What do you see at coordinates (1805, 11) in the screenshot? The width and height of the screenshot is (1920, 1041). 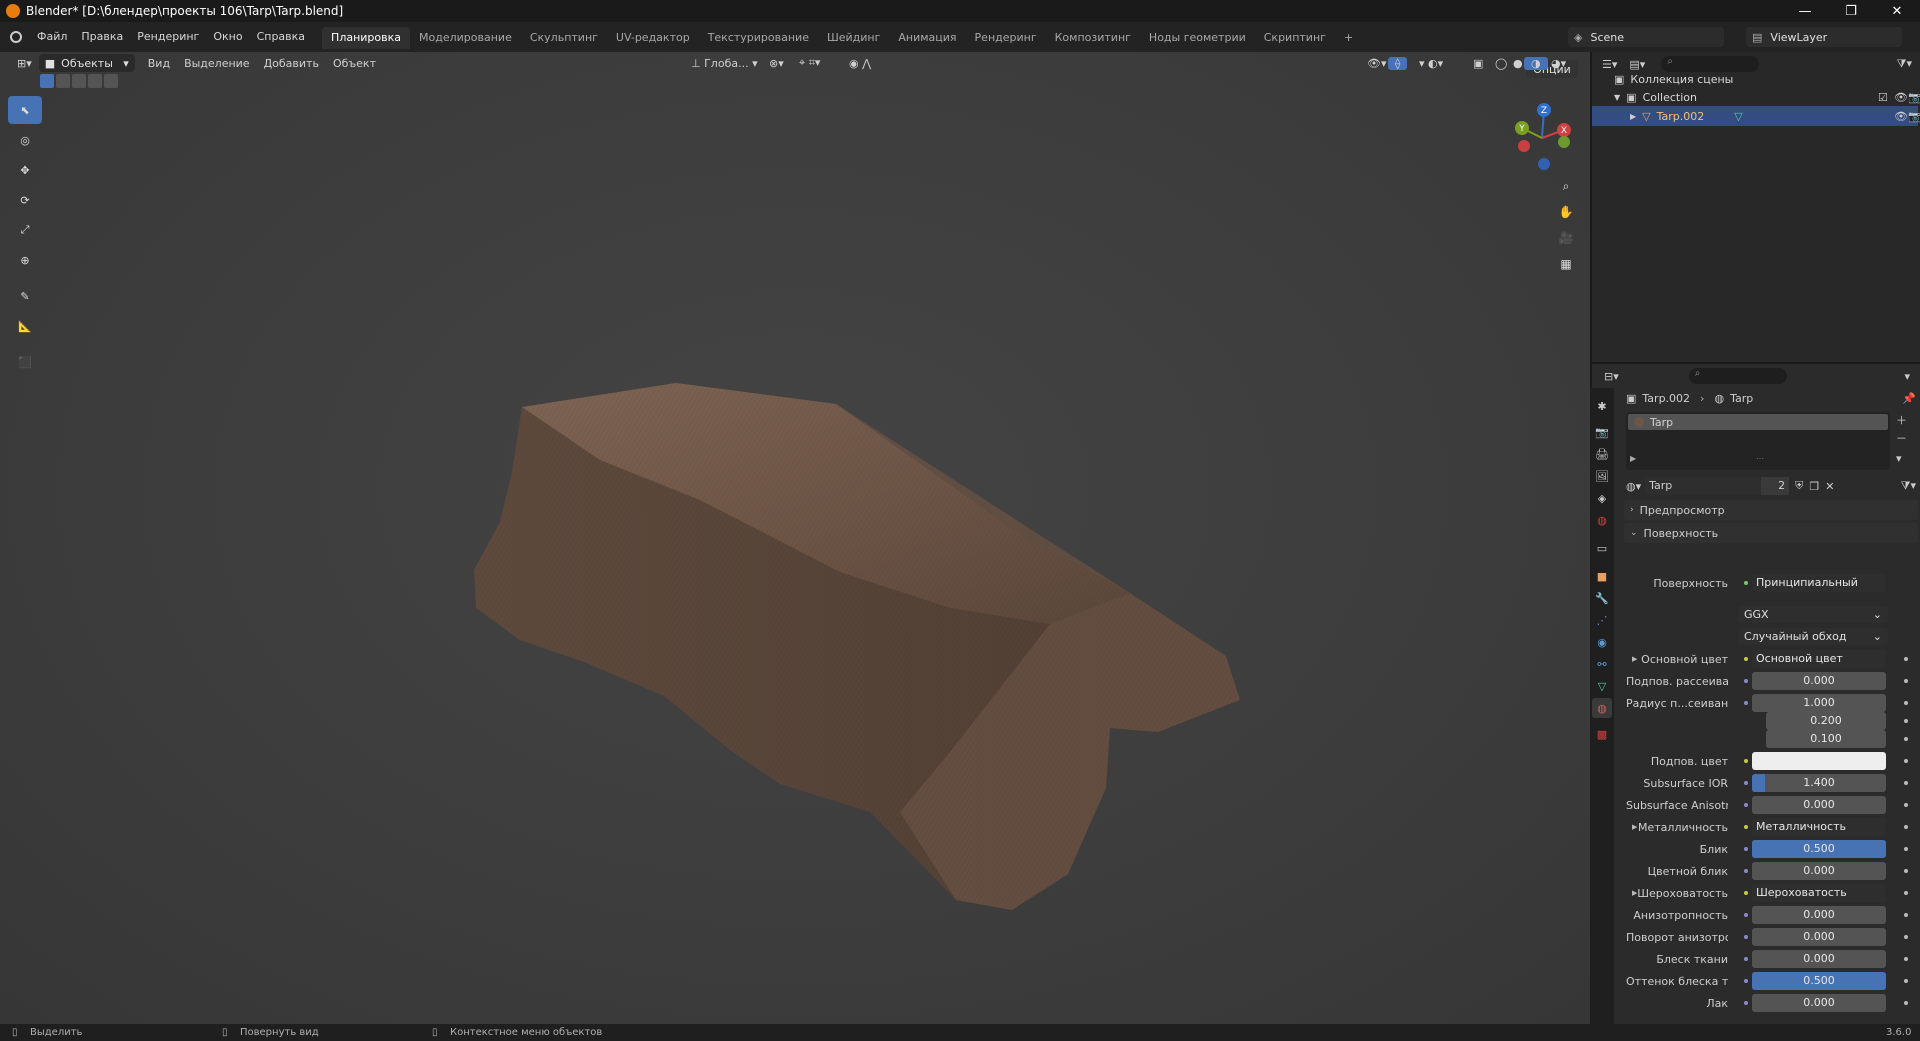 I see `minimize-button: —` at bounding box center [1805, 11].